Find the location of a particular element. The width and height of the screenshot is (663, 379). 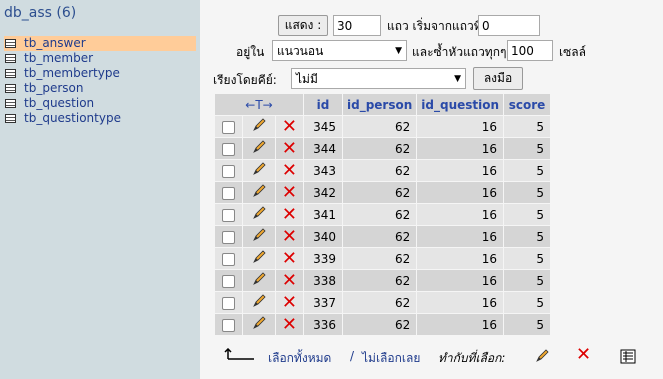

table-row: ✕ 339 62 16 5 is located at coordinates (383, 258).